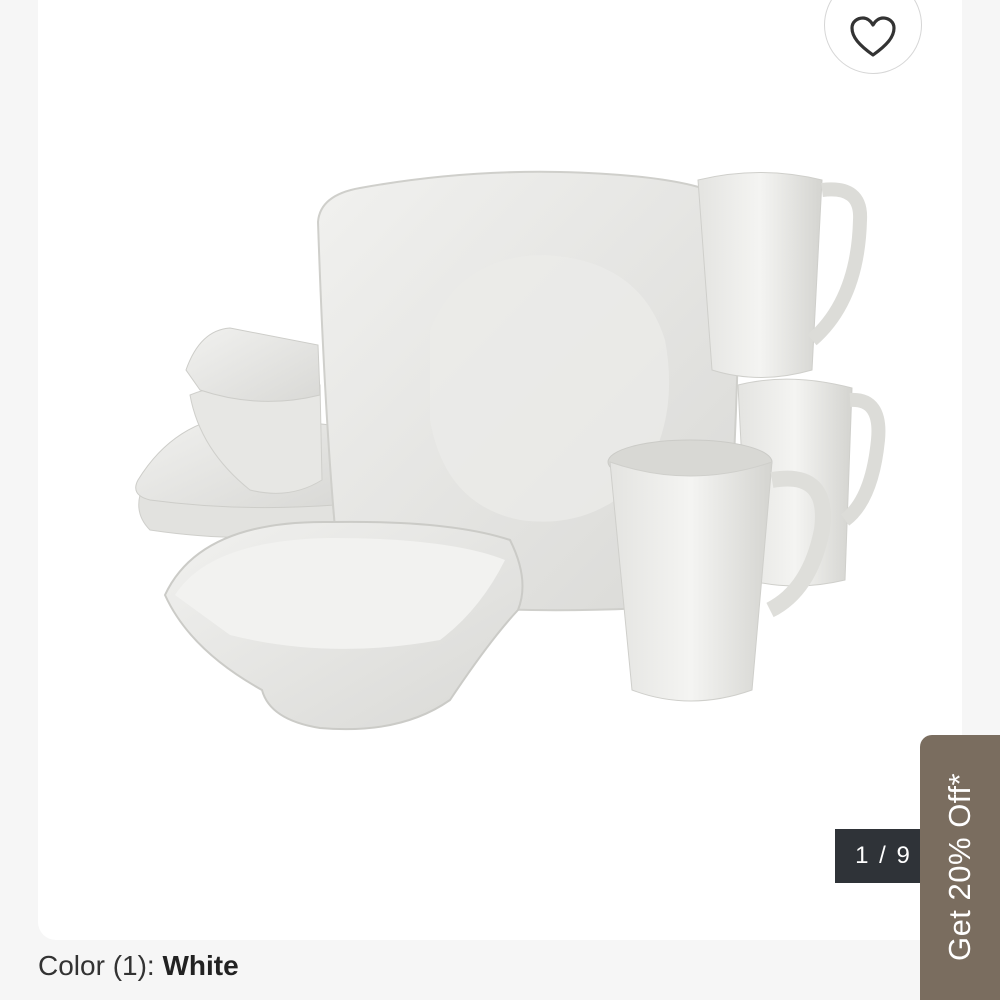 Image resolution: width=1000 pixels, height=1000 pixels. Describe the element at coordinates (200, 965) in the screenshot. I see `color-value: White` at that location.